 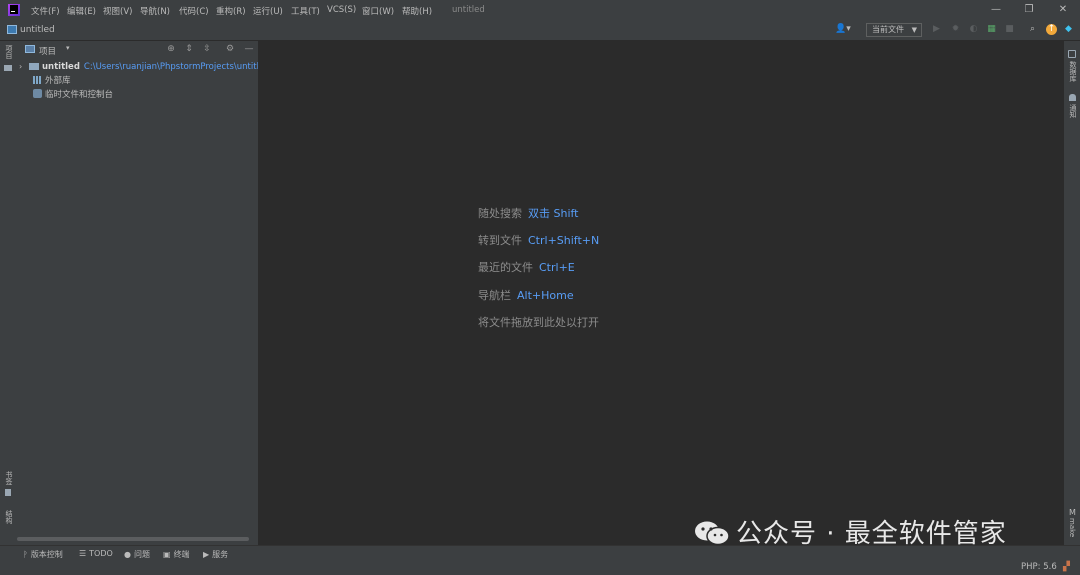 What do you see at coordinates (955, 29) in the screenshot?
I see `debug-icon: ✹` at bounding box center [955, 29].